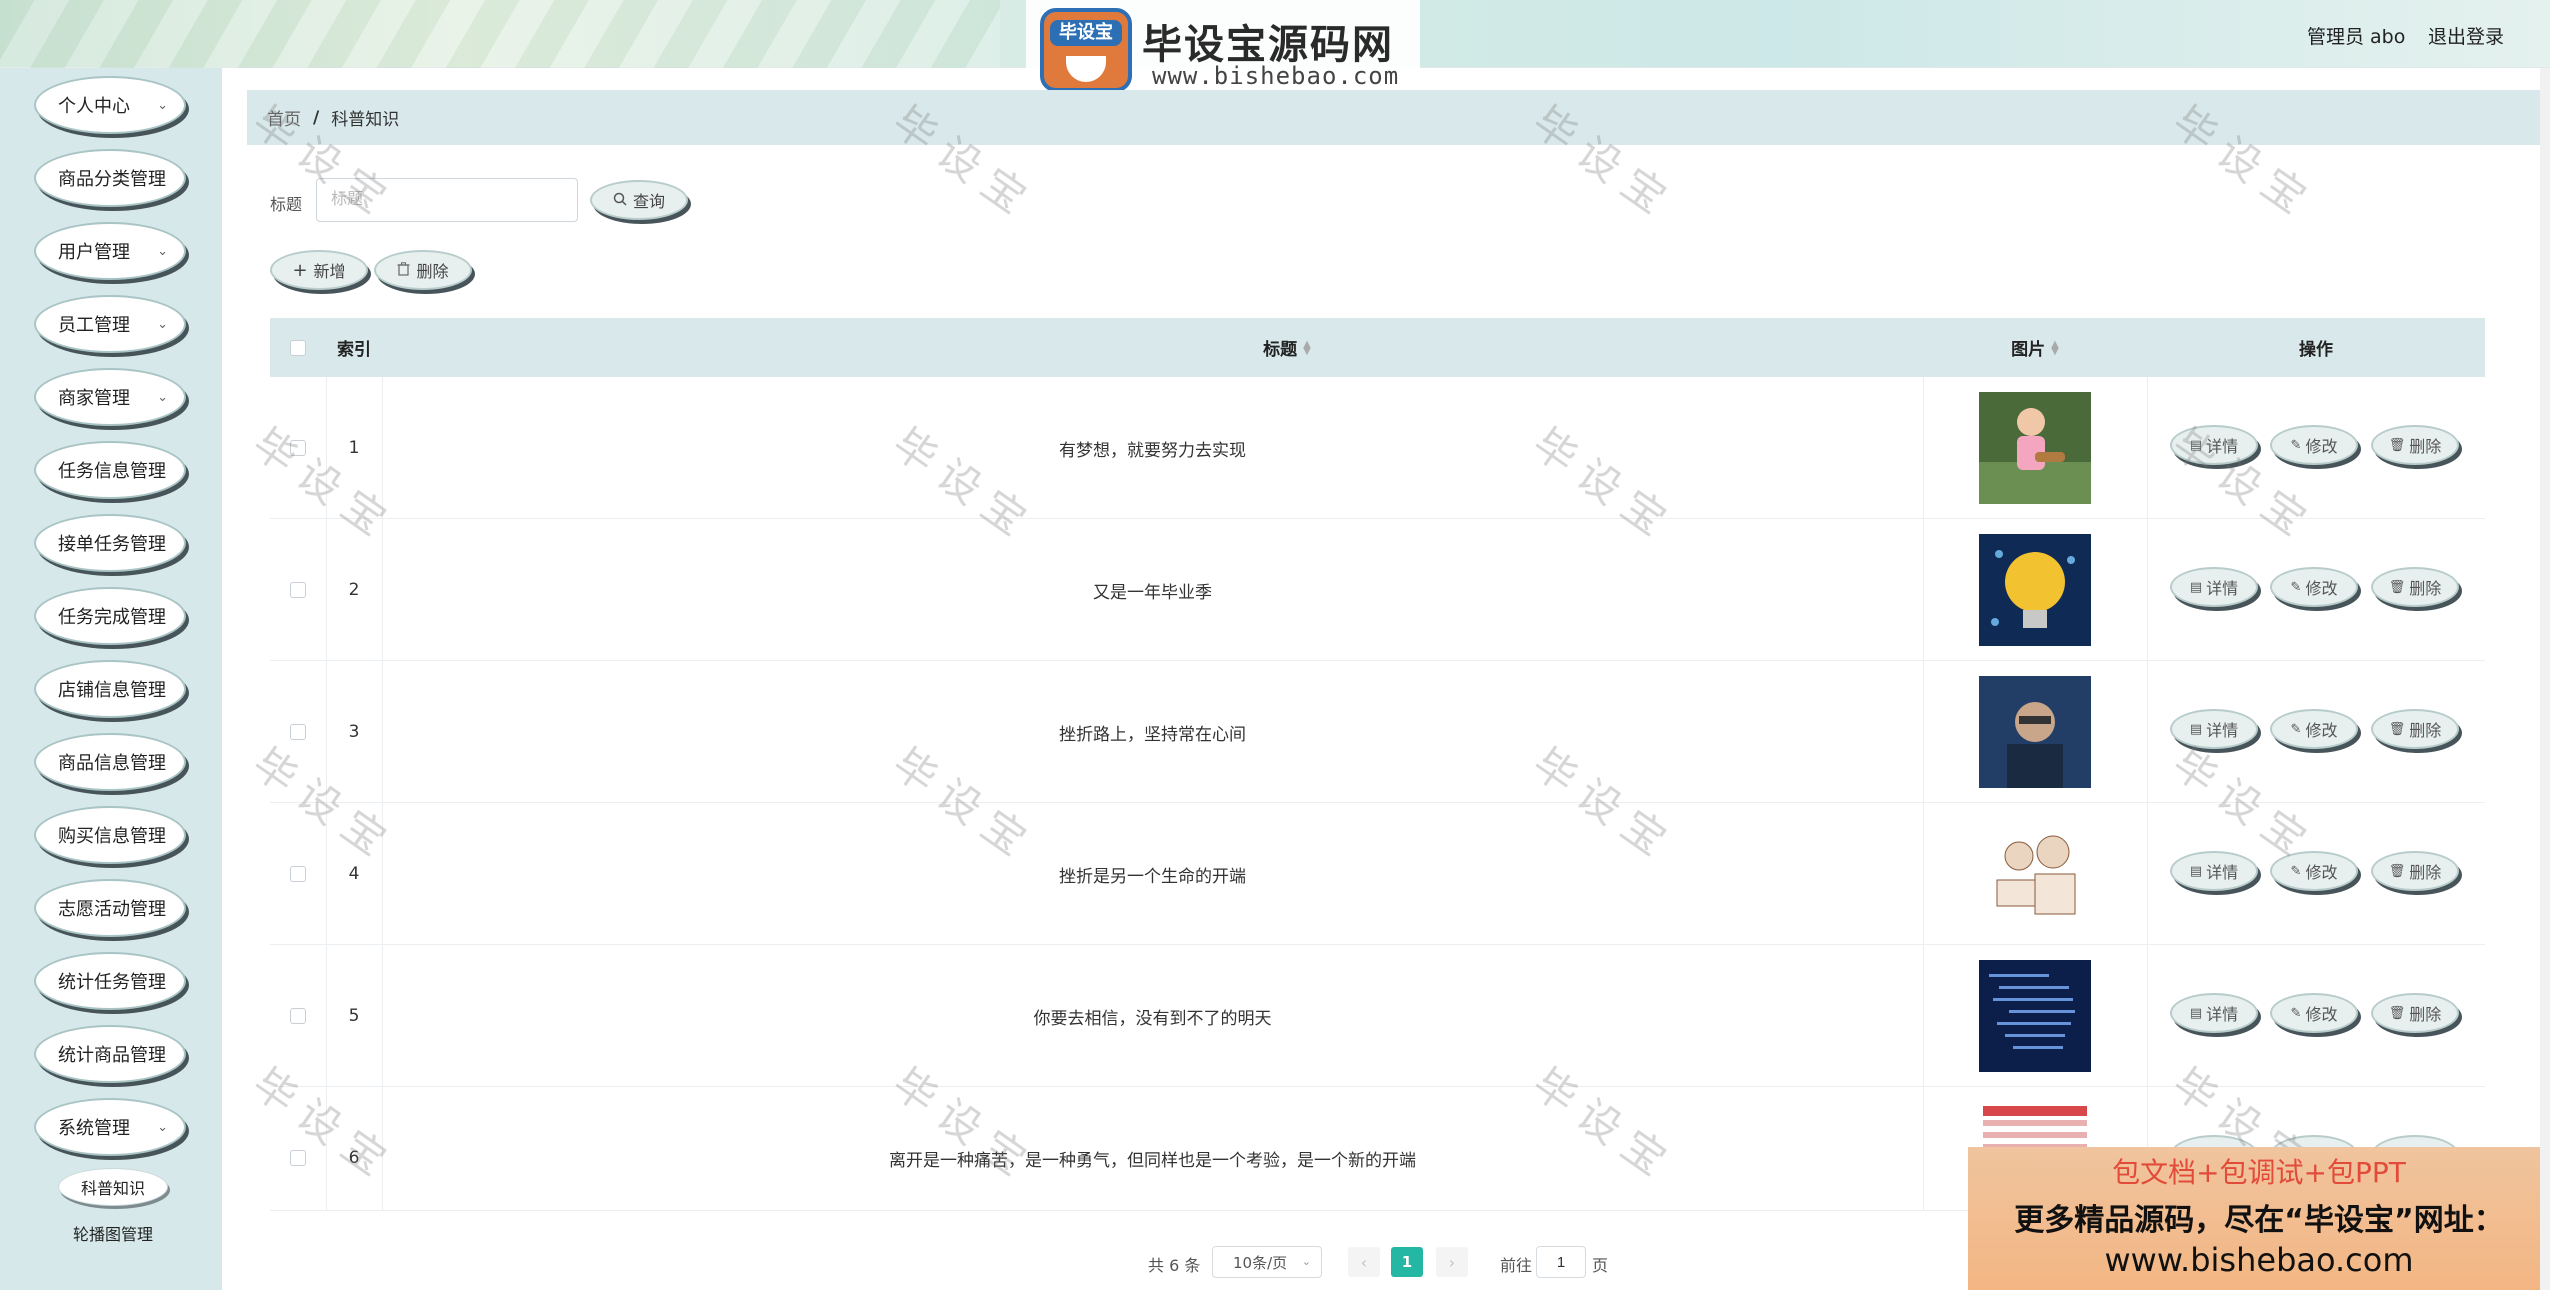 Image resolution: width=2550 pixels, height=1290 pixels. Describe the element at coordinates (1561, 1262) in the screenshot. I see `goto-page-input` at that location.